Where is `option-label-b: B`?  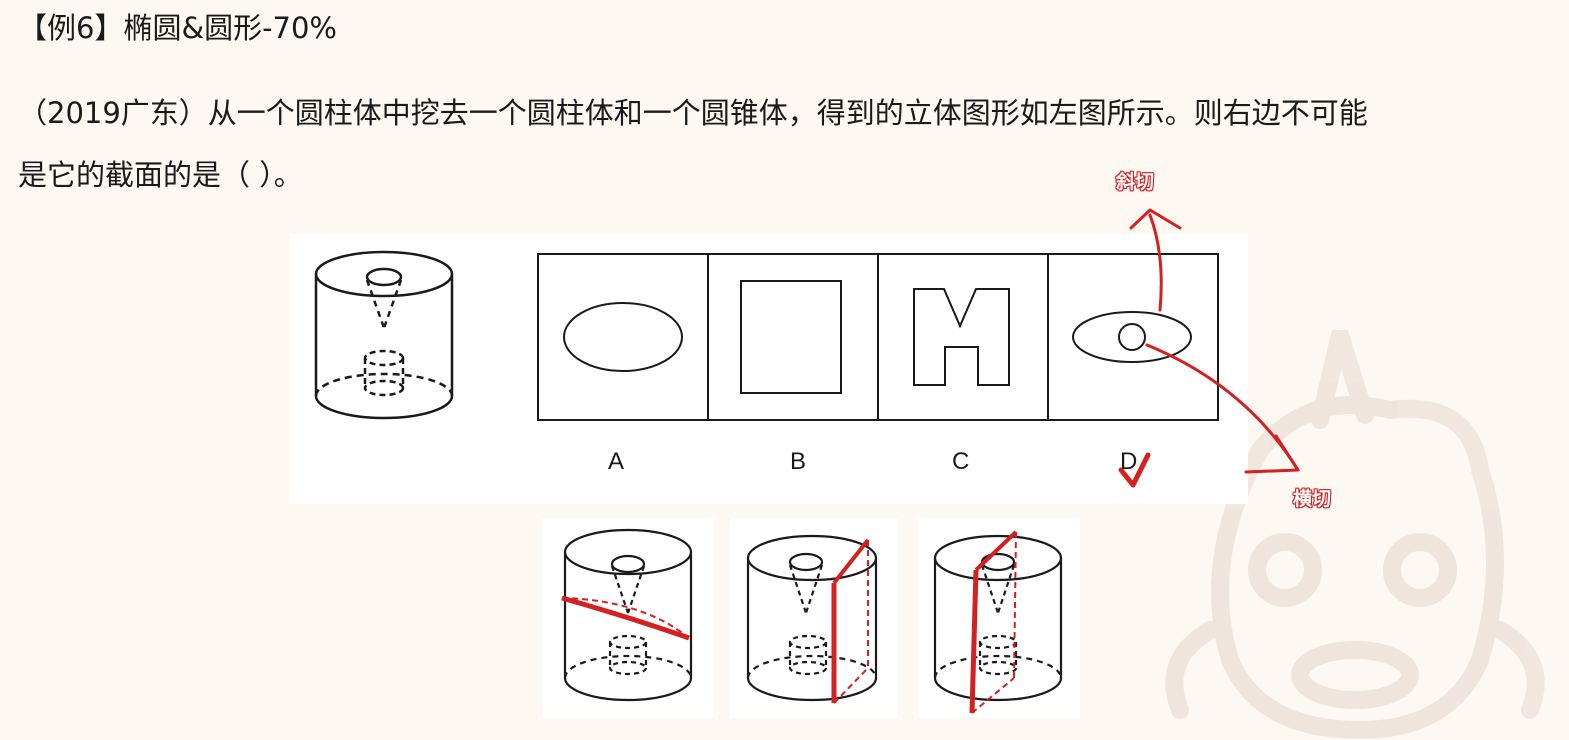
option-label-b: B is located at coordinates (798, 461).